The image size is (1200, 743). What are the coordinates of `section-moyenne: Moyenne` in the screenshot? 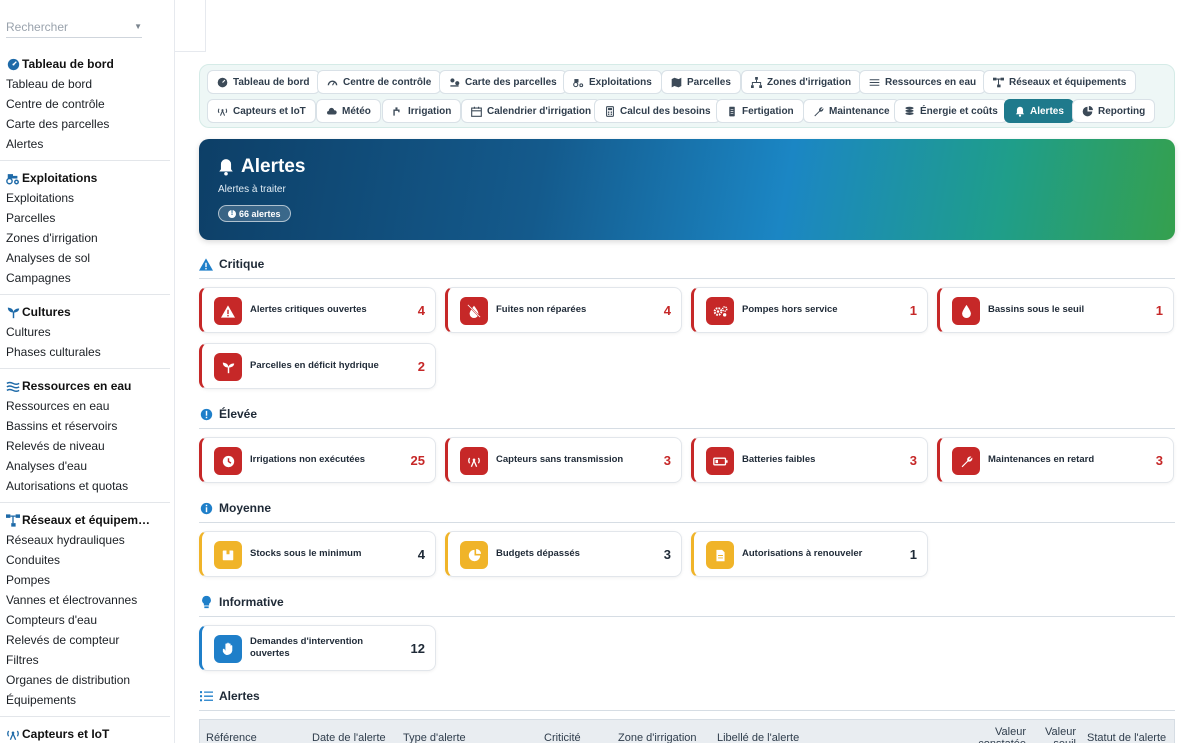 It's located at (687, 508).